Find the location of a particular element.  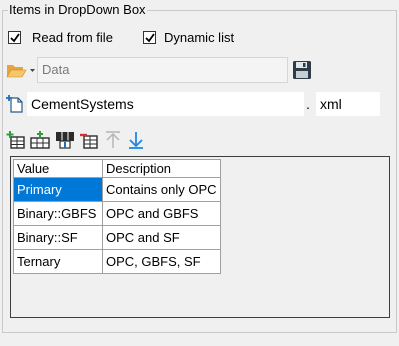

move-down-button is located at coordinates (136, 140).